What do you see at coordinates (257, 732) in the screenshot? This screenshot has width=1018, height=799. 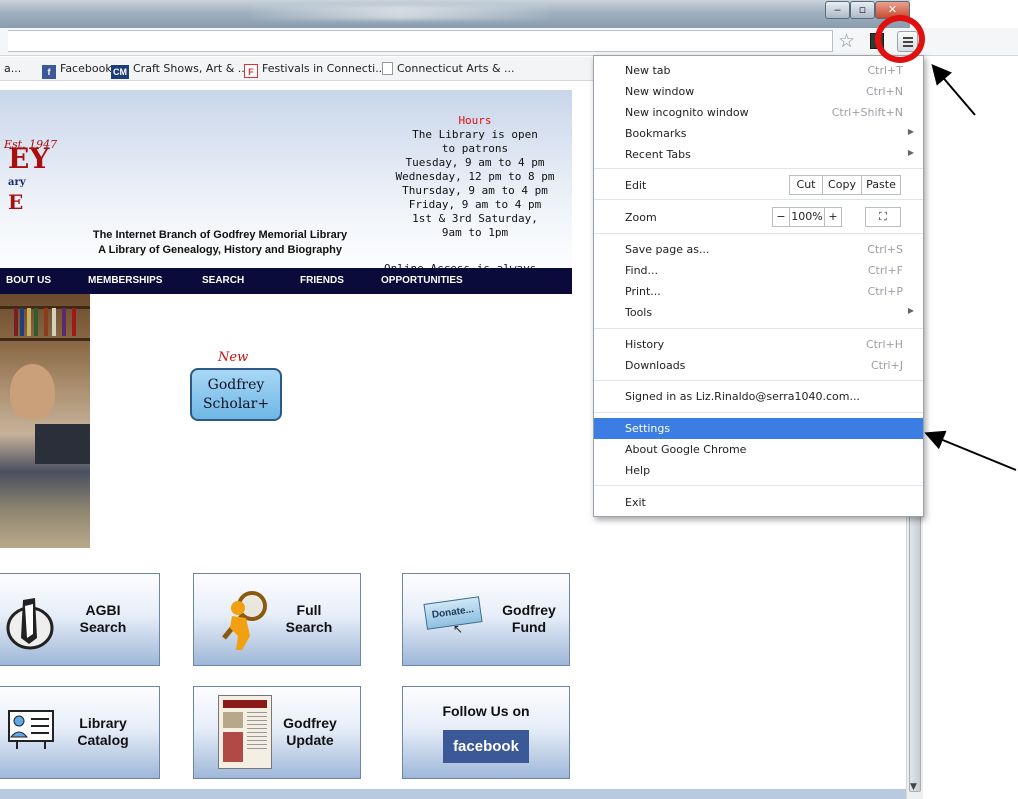 I see `newsletter-text` at bounding box center [257, 732].